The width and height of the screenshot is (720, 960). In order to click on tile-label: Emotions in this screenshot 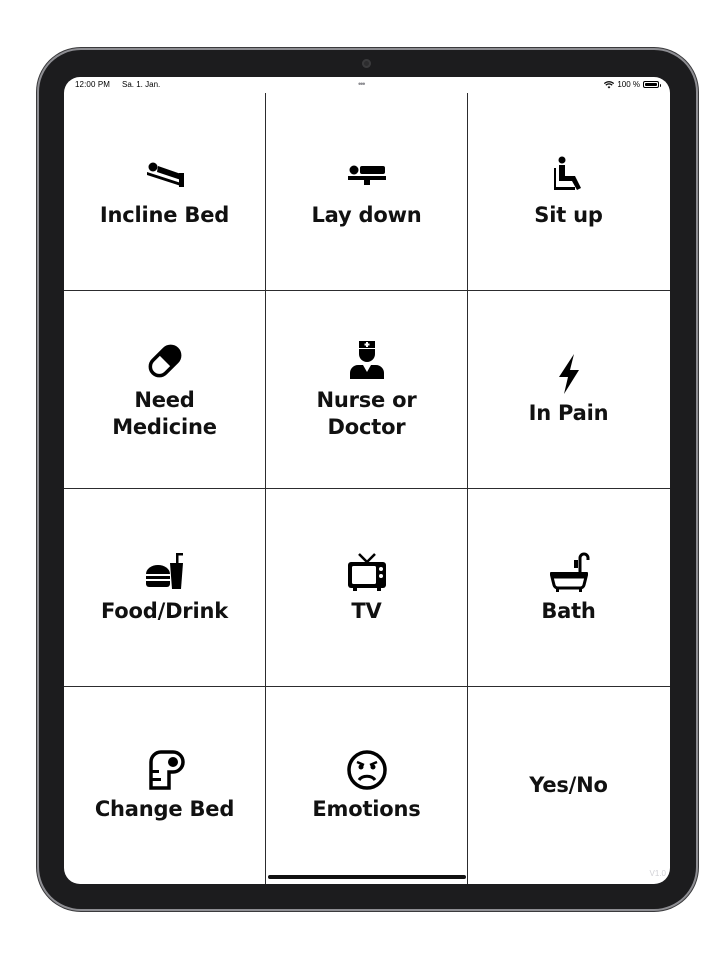, I will do `click(366, 809)`.